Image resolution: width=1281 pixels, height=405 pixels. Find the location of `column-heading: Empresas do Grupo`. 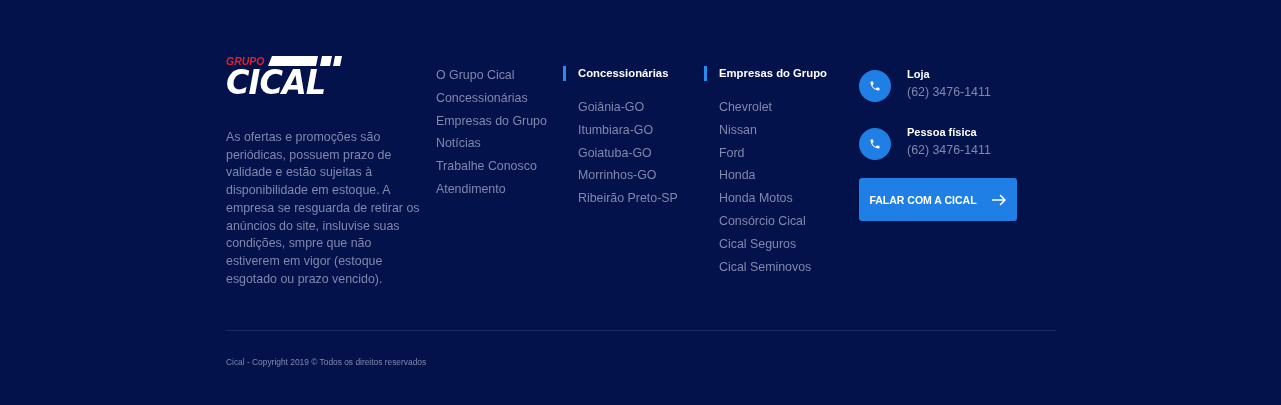

column-heading: Empresas do Grupo is located at coordinates (774, 73).